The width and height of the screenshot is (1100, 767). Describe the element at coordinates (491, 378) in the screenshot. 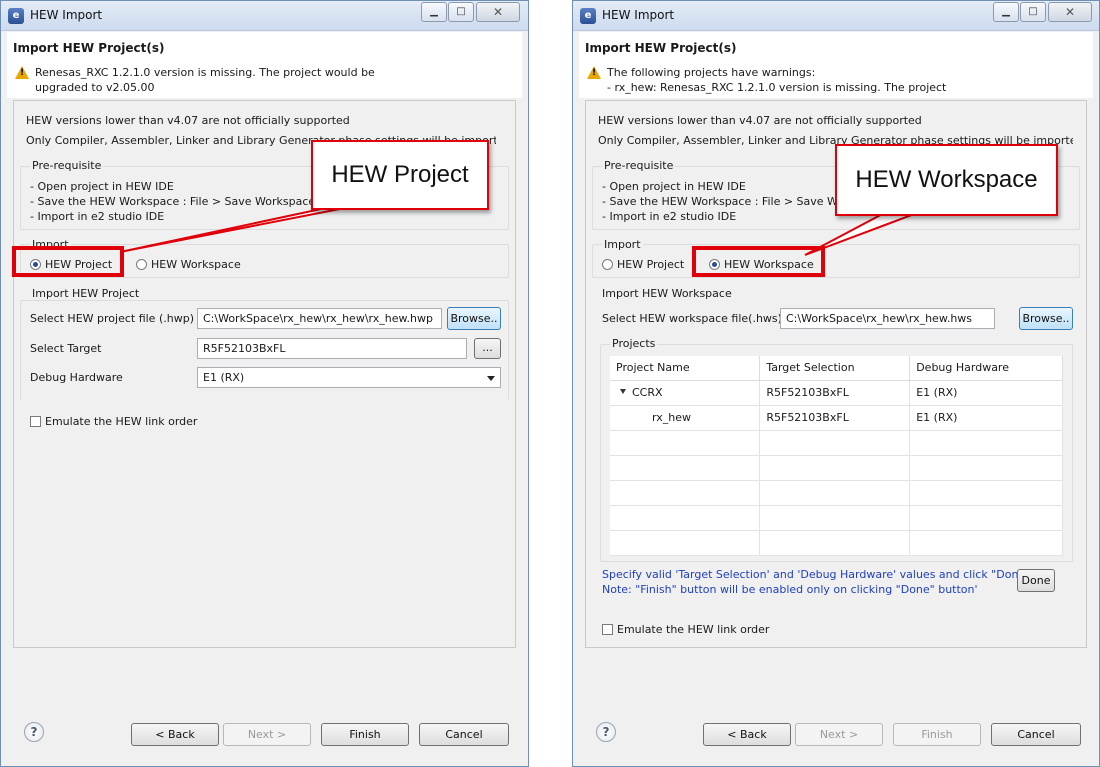

I see `chevron-down-icon` at that location.